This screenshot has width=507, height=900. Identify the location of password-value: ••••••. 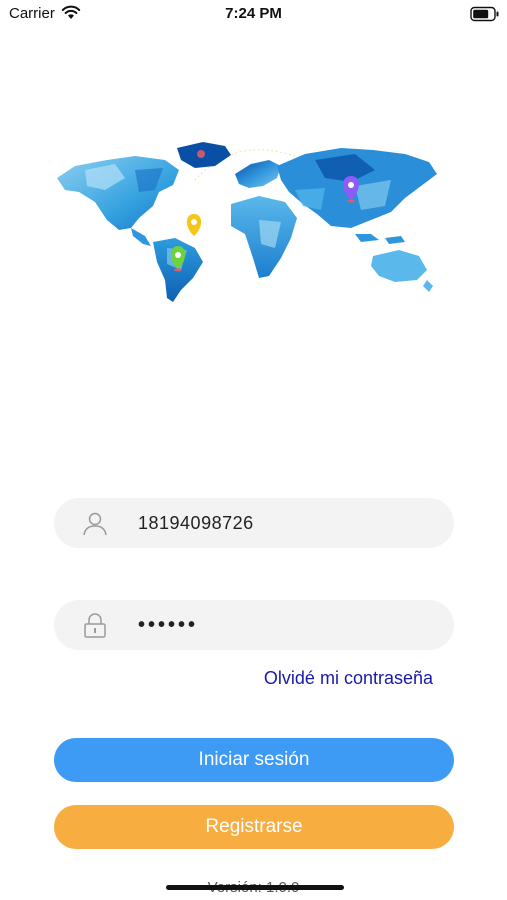
(168, 625).